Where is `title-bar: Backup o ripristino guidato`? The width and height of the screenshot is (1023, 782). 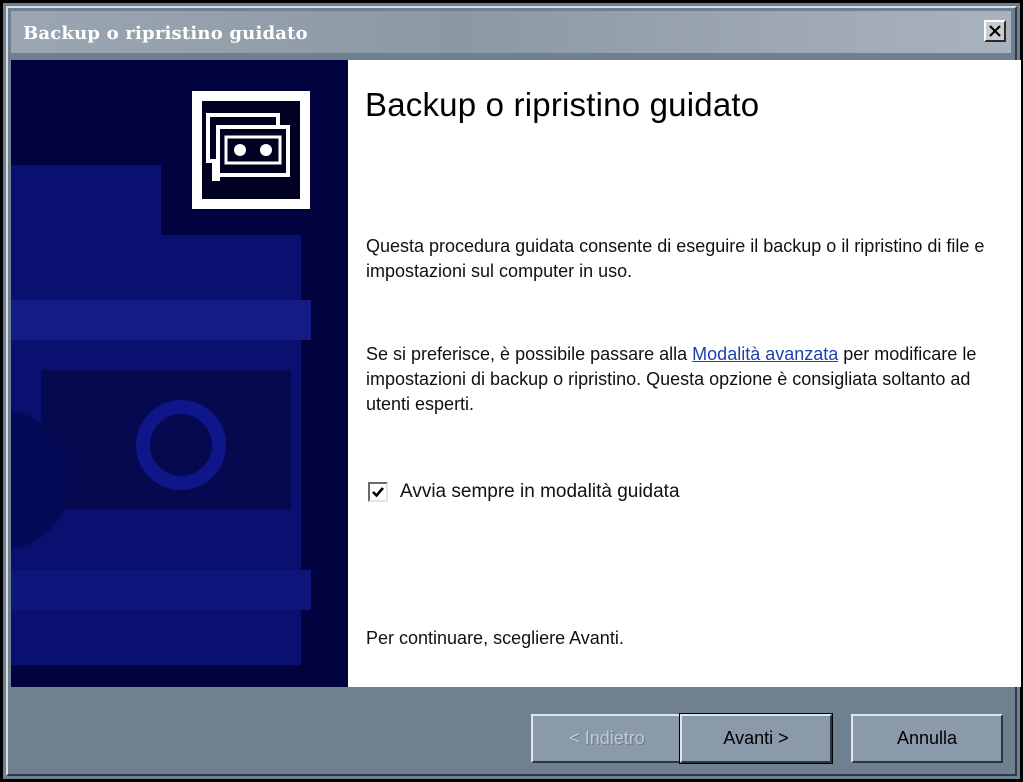 title-bar: Backup o ripristino guidato is located at coordinates (511, 32).